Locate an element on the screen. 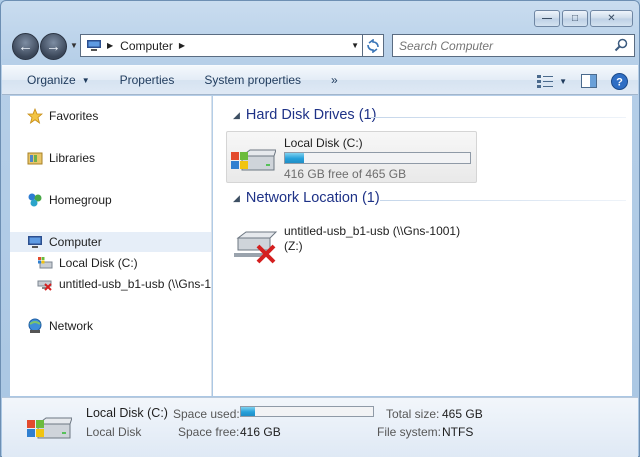  file-system-value: NTFS is located at coordinates (458, 432).